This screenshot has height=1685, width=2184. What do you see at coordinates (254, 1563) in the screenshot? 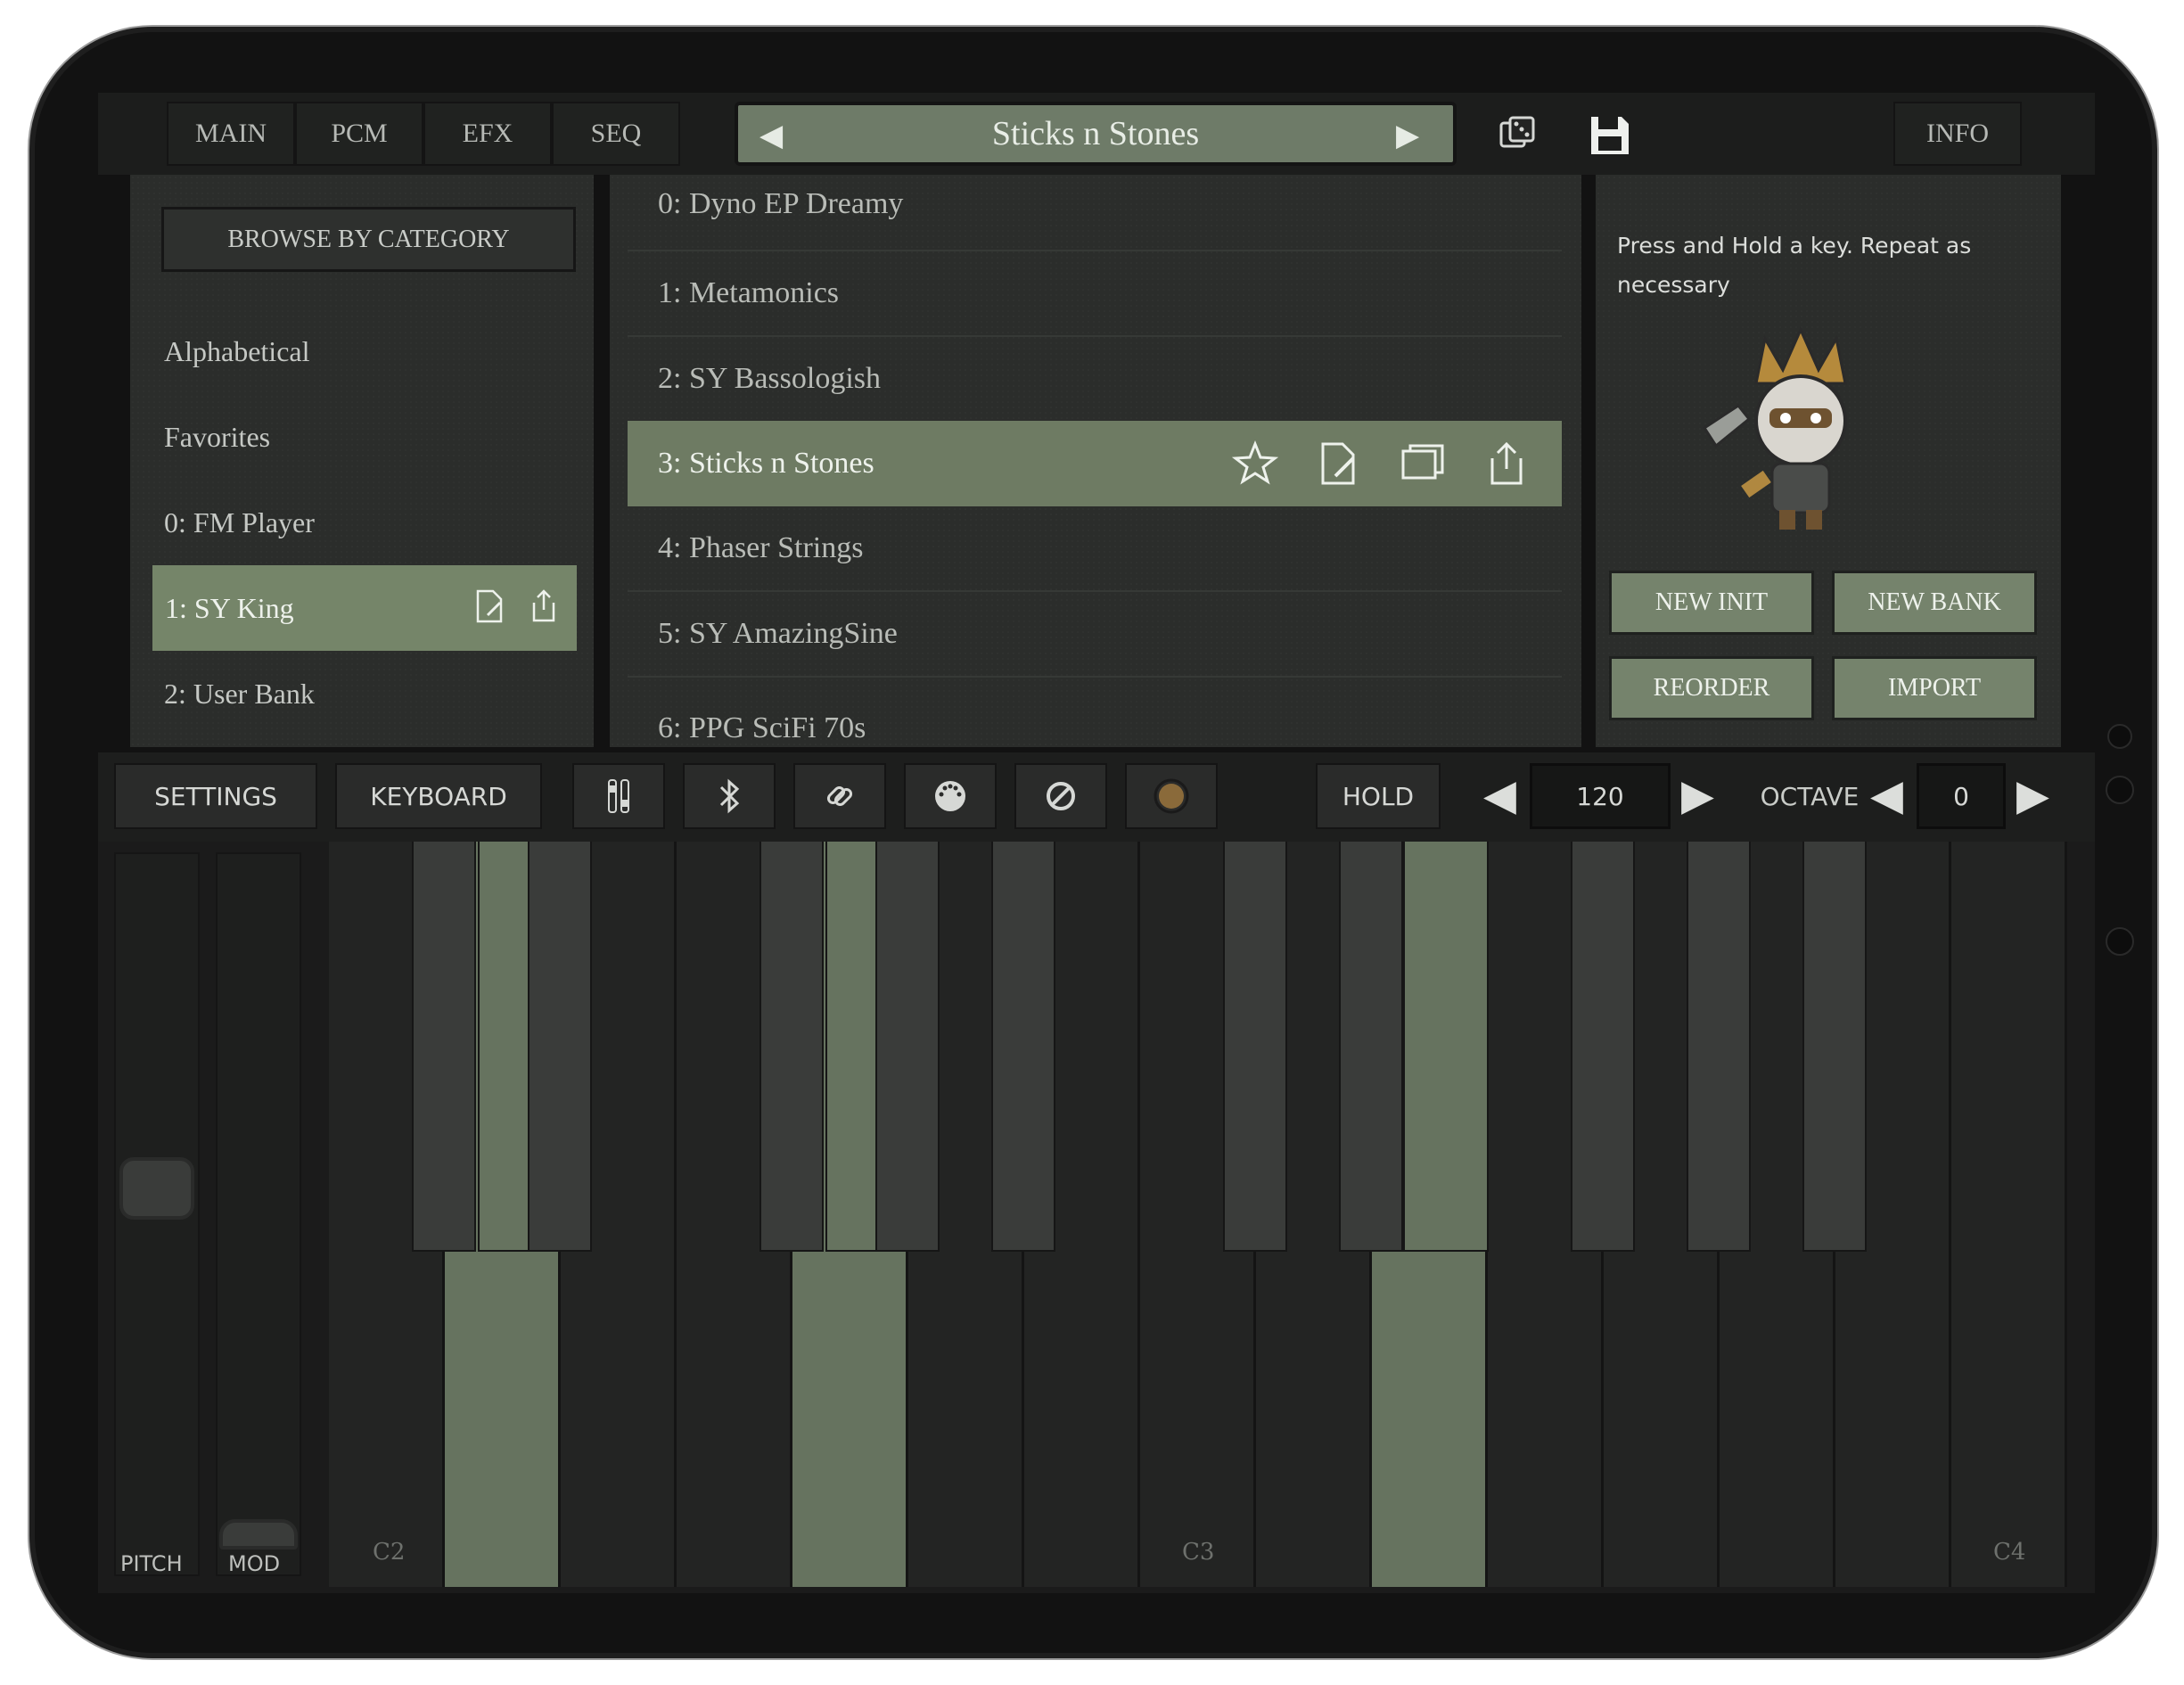
I see `mod-label: MOD` at bounding box center [254, 1563].